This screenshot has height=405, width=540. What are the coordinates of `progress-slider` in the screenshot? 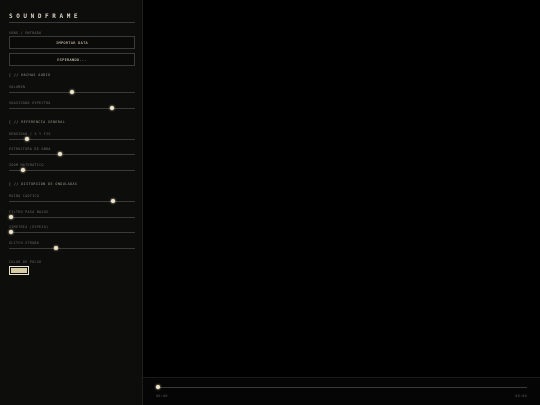 It's located at (341, 387).